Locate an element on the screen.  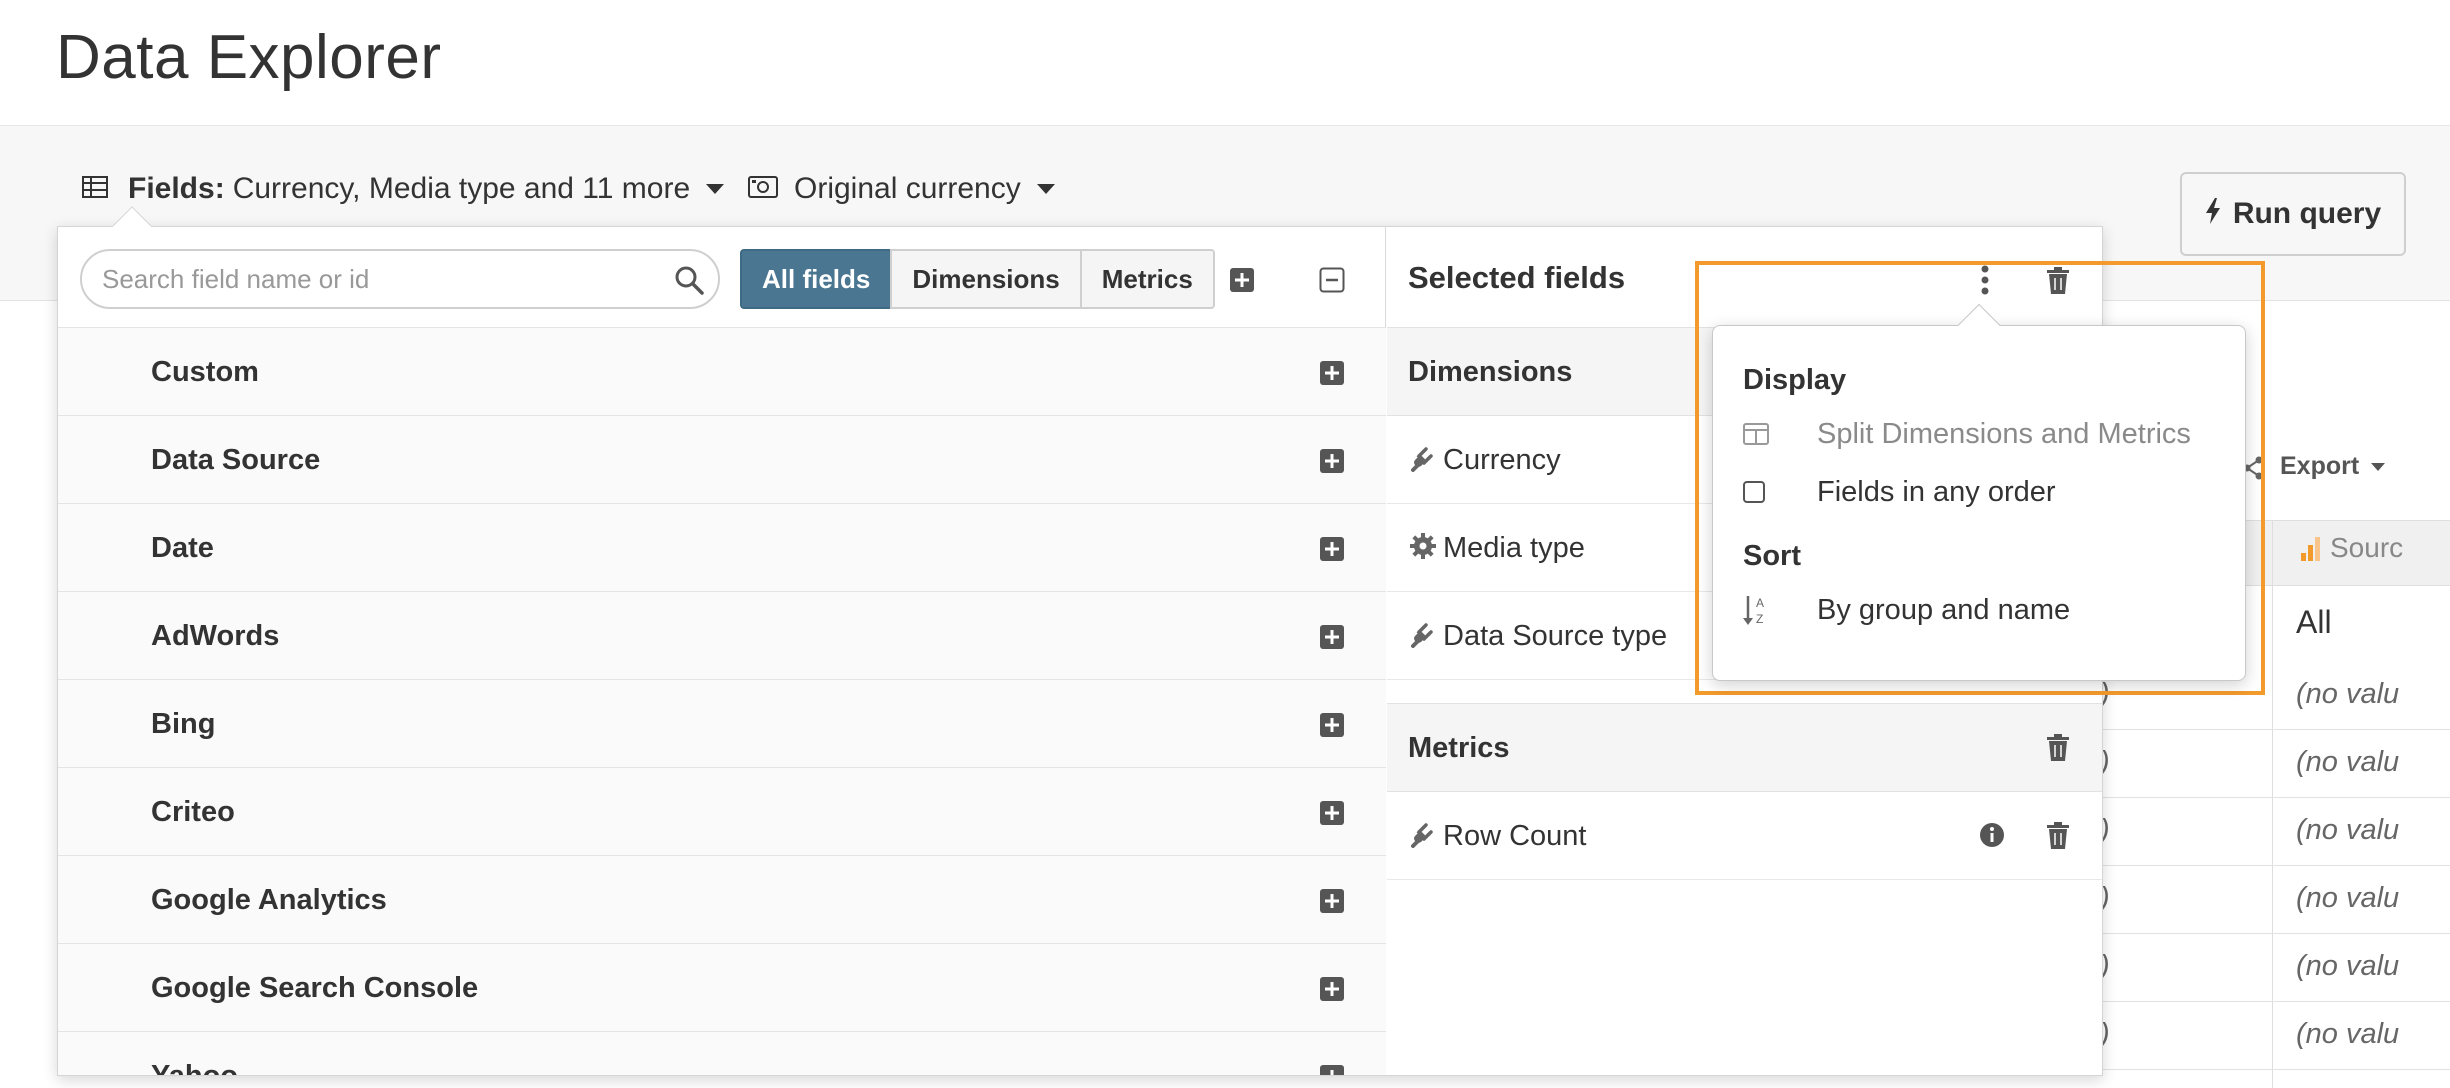
field-group-name: Date is located at coordinates (182, 548).